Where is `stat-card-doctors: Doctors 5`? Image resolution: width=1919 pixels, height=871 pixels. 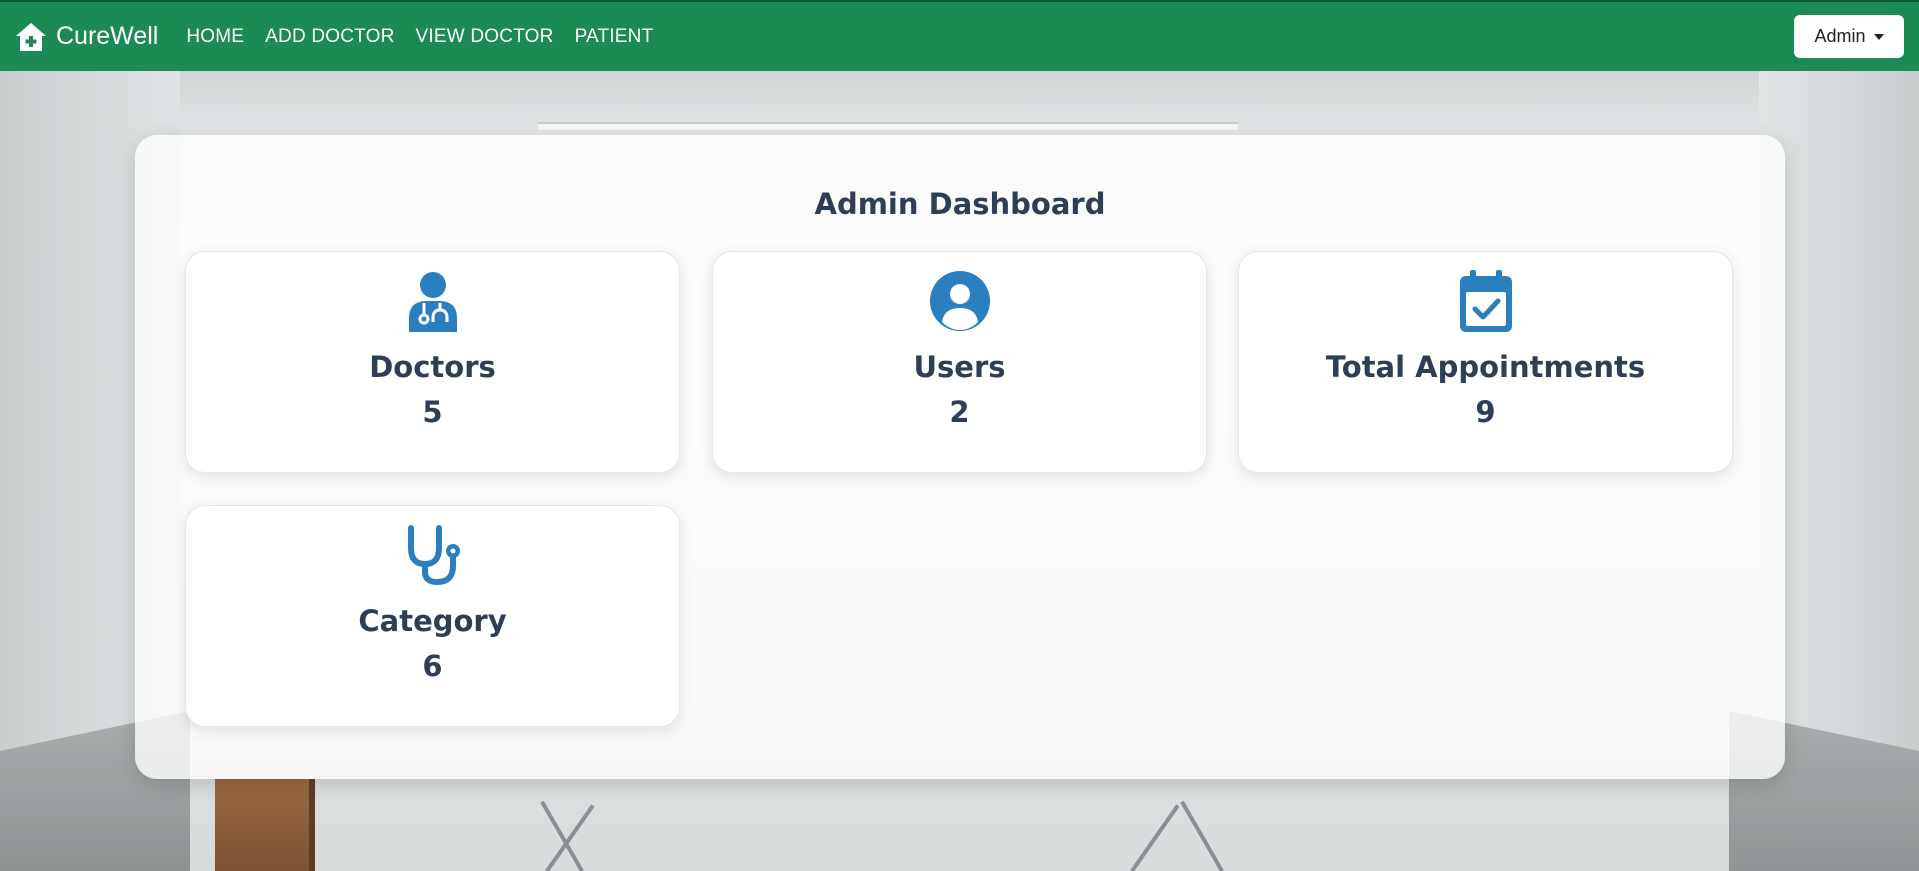 stat-card-doctors: Doctors 5 is located at coordinates (432, 362).